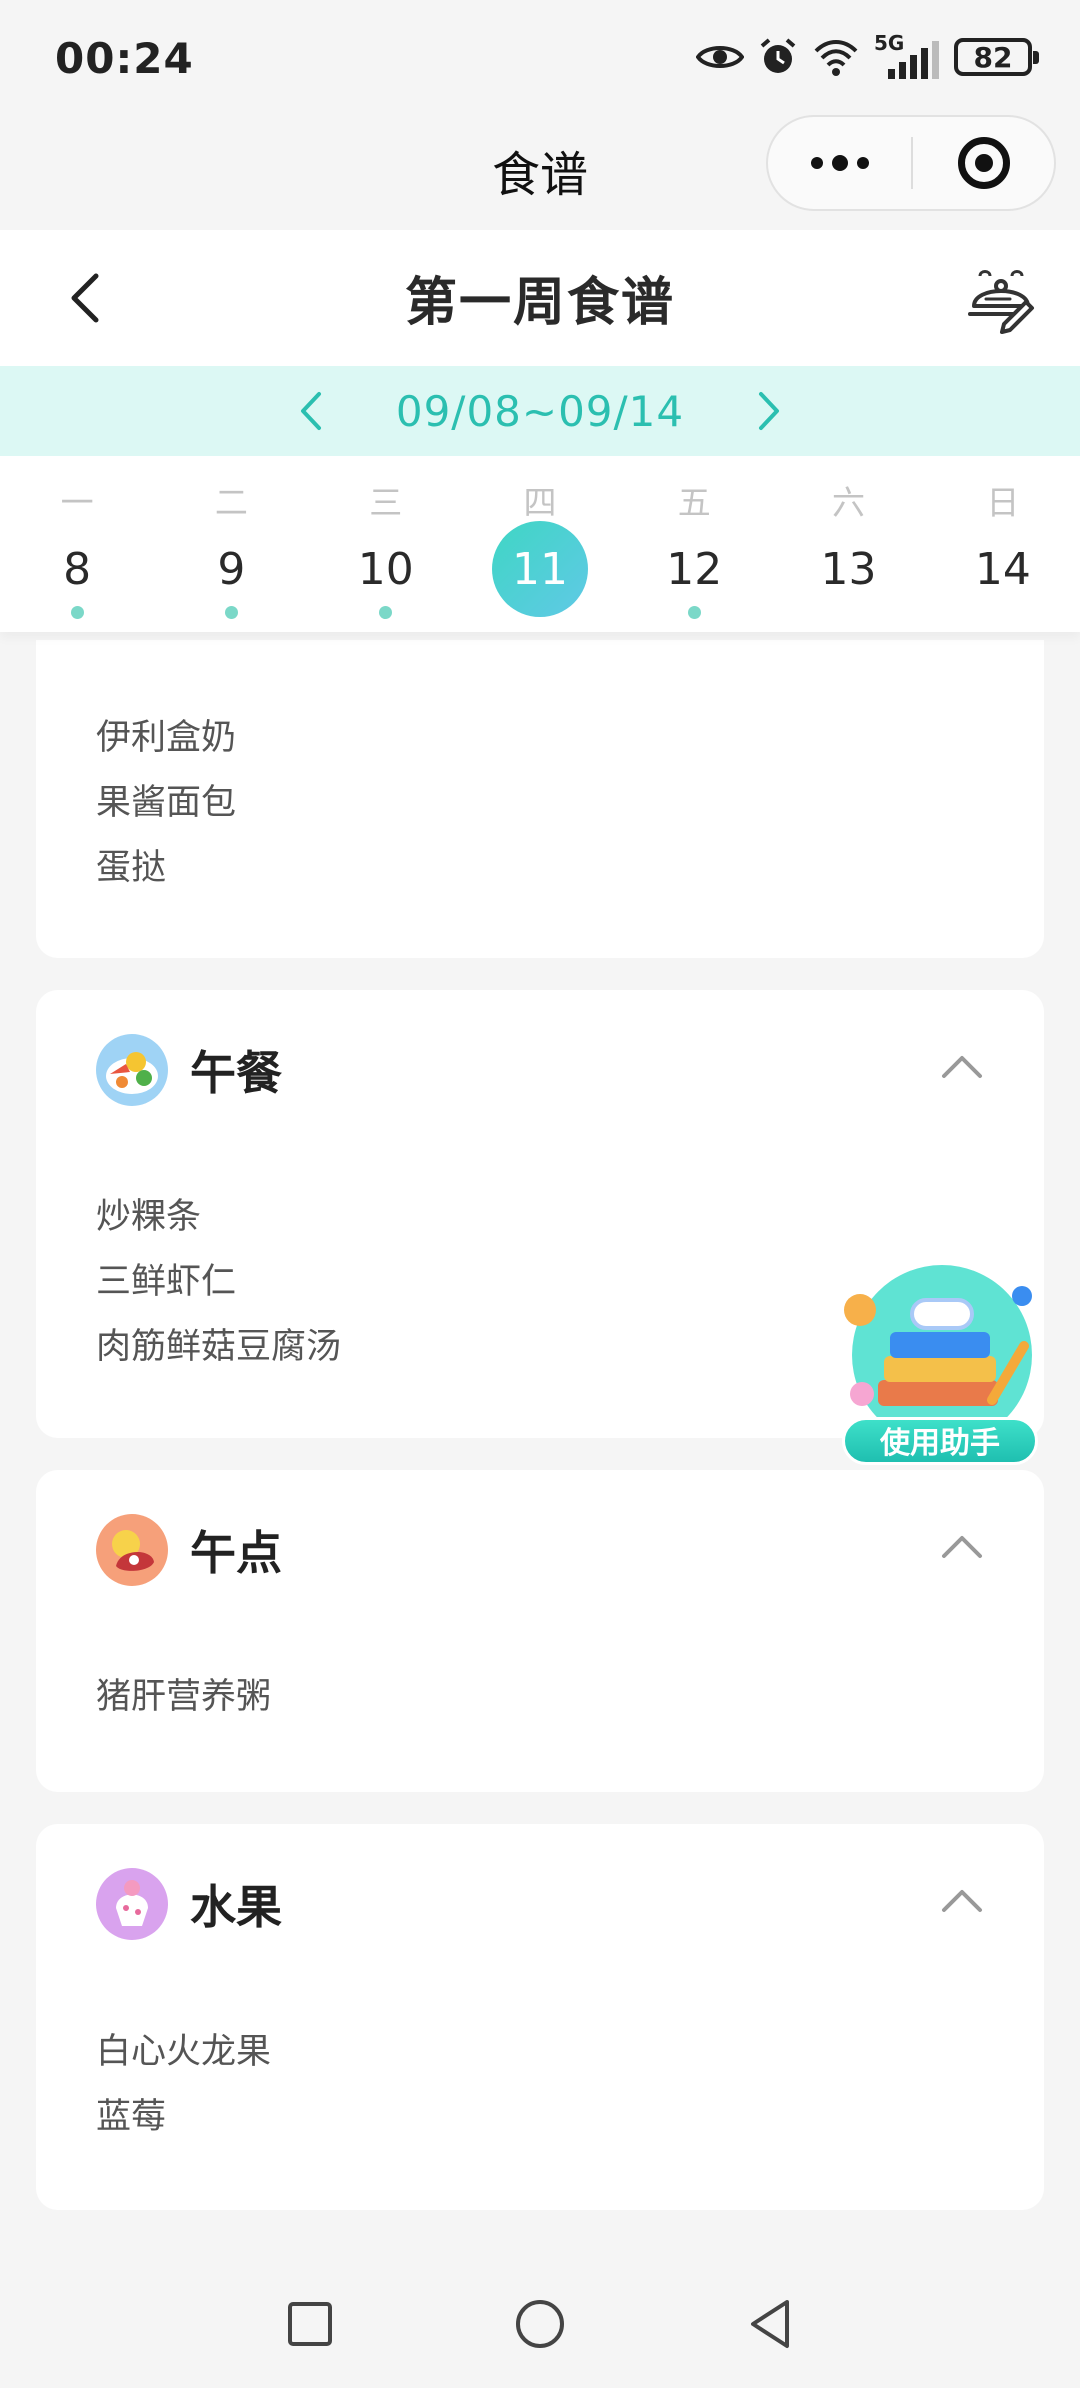 This screenshot has width=1080, height=2388. What do you see at coordinates (540, 502) in the screenshot?
I see `day-weekday: 四` at bounding box center [540, 502].